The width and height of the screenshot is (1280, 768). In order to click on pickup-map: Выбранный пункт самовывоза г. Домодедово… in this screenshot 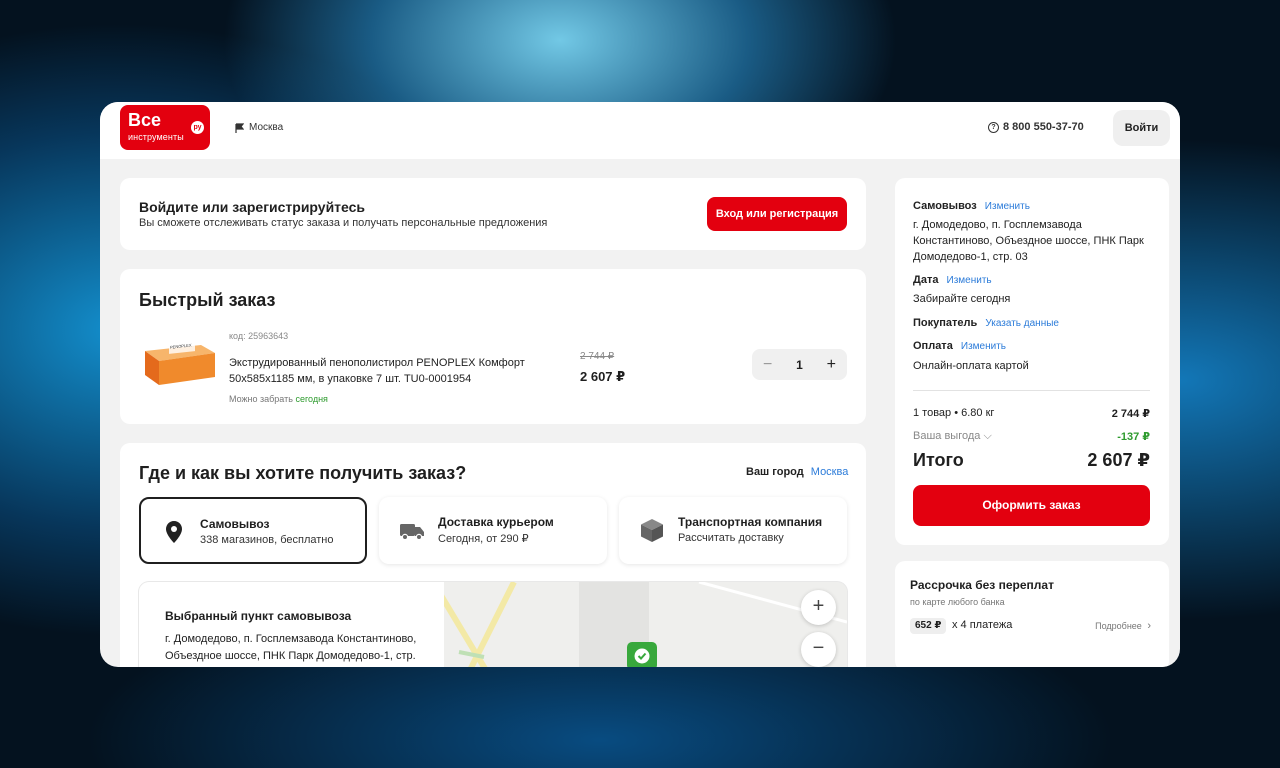, I will do `click(493, 624)`.